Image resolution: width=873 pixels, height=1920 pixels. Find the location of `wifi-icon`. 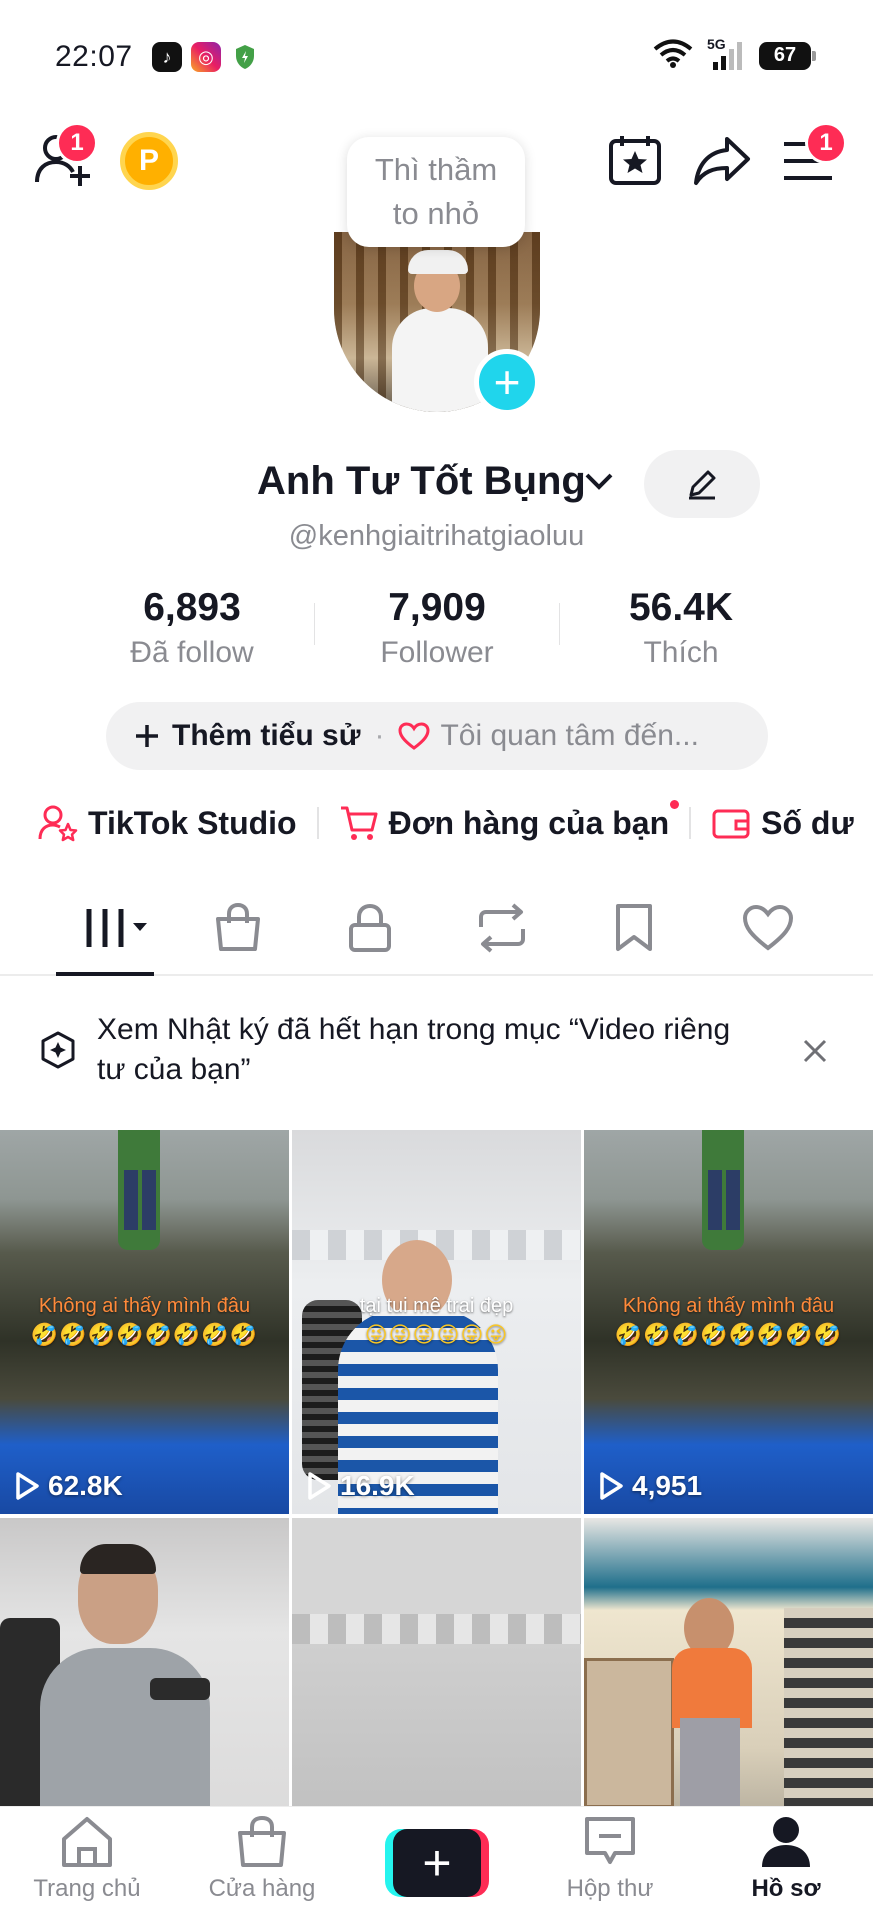

wifi-icon is located at coordinates (673, 55).